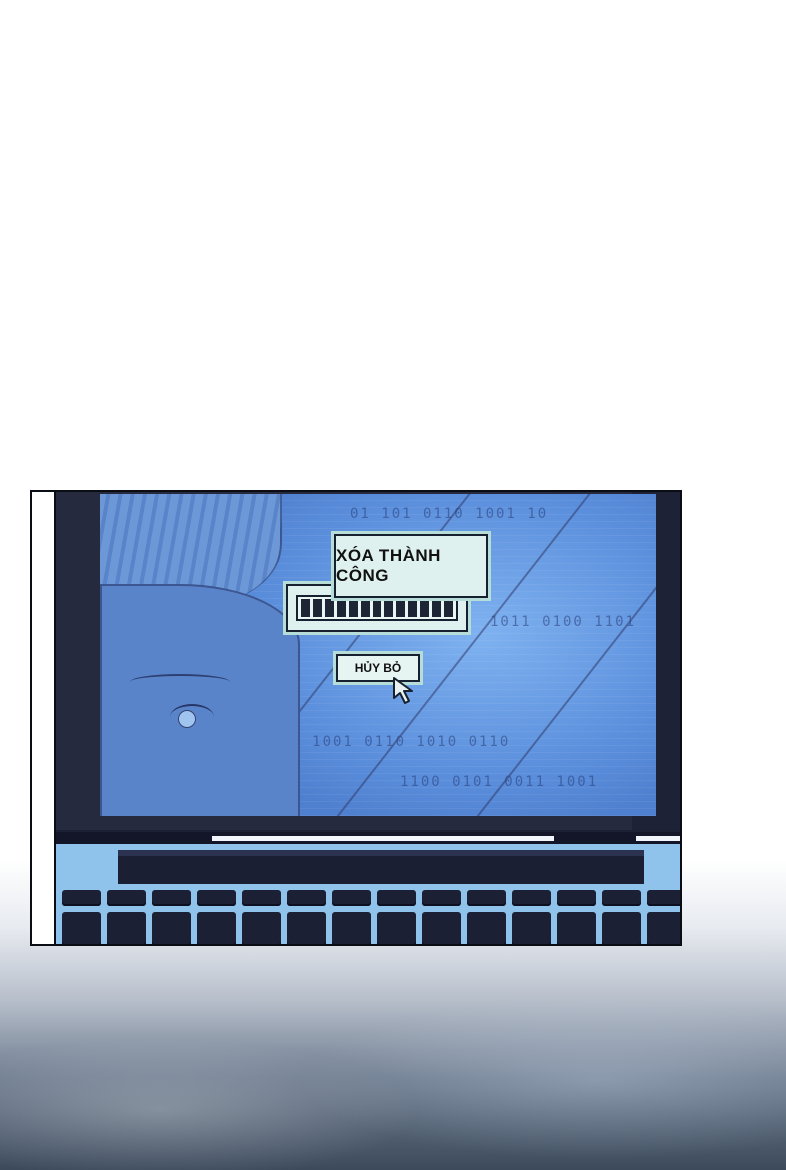 The image size is (786, 1170). What do you see at coordinates (381, 867) in the screenshot?
I see `keyboard-hinge-slot` at bounding box center [381, 867].